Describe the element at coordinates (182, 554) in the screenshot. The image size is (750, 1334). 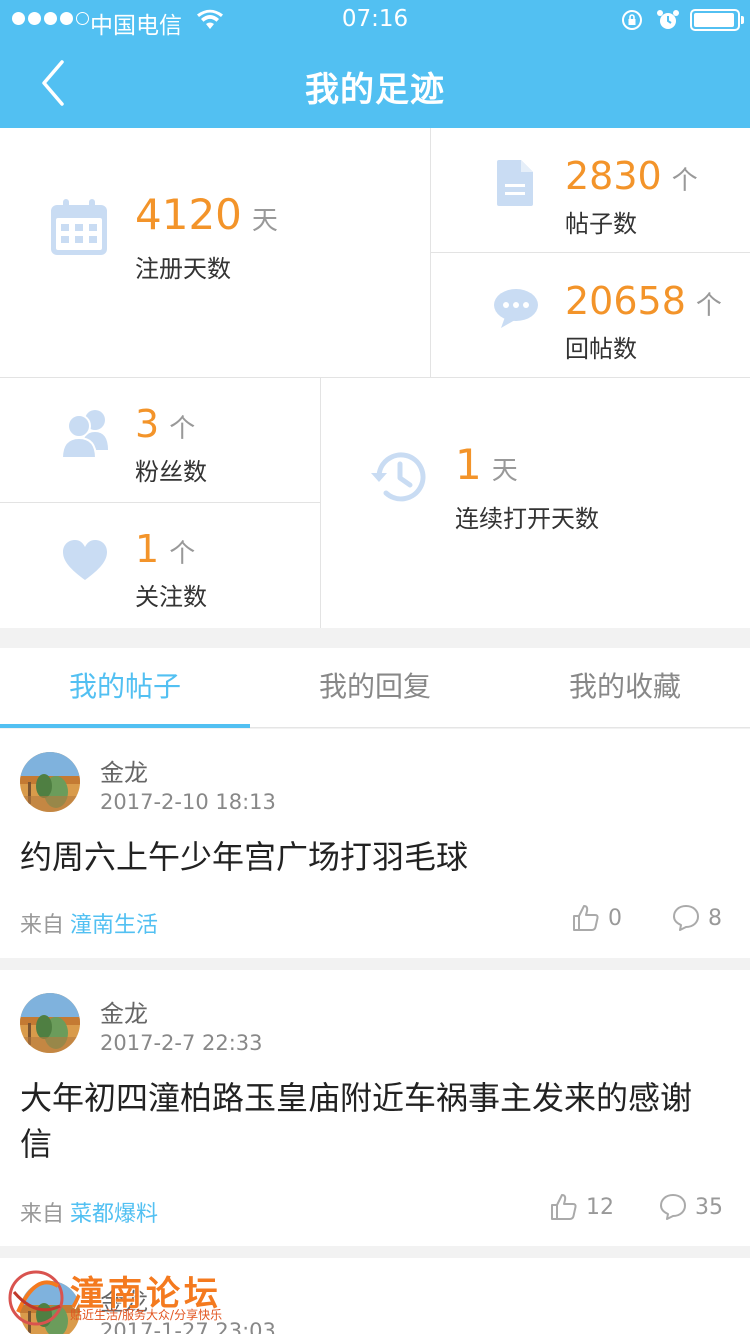
I see `following-unit: 个` at that location.